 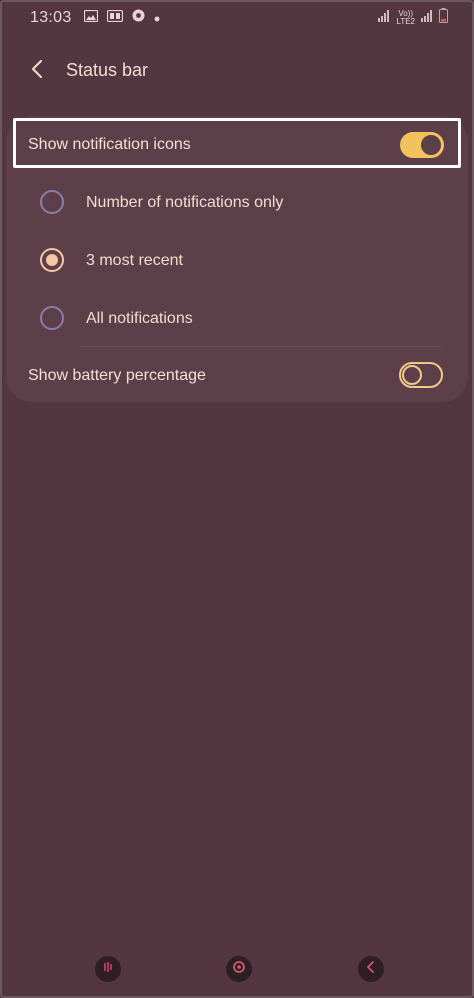 I want to click on divider, so click(x=261, y=346).